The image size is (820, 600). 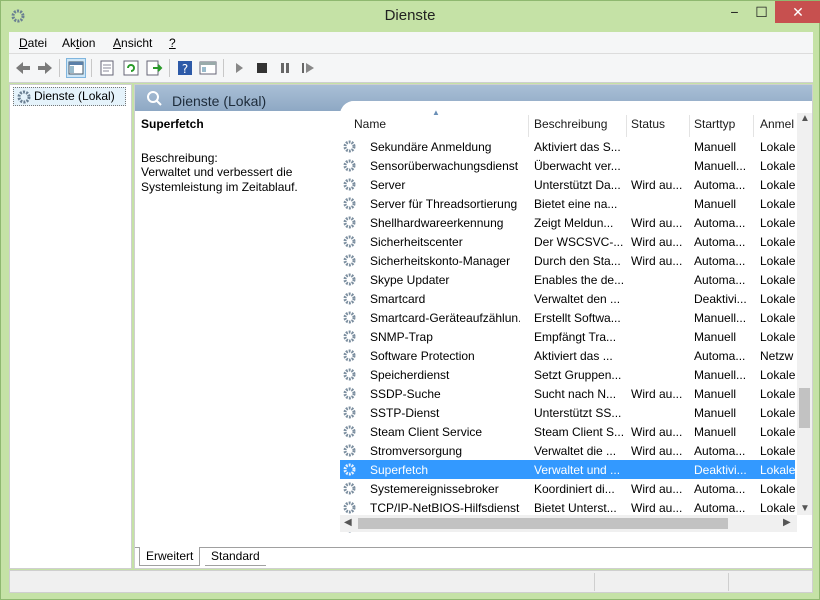 What do you see at coordinates (348, 522) in the screenshot?
I see `scroll-left-icon: ◀` at bounding box center [348, 522].